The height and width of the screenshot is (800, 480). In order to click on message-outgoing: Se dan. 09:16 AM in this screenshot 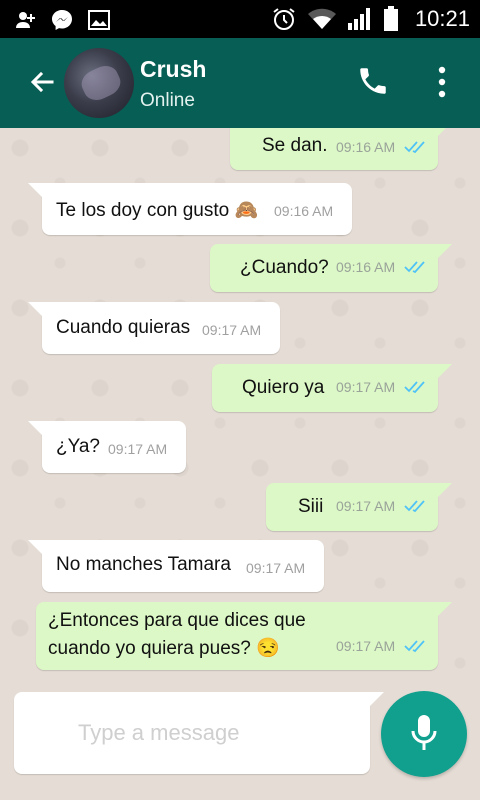, I will do `click(341, 149)`.